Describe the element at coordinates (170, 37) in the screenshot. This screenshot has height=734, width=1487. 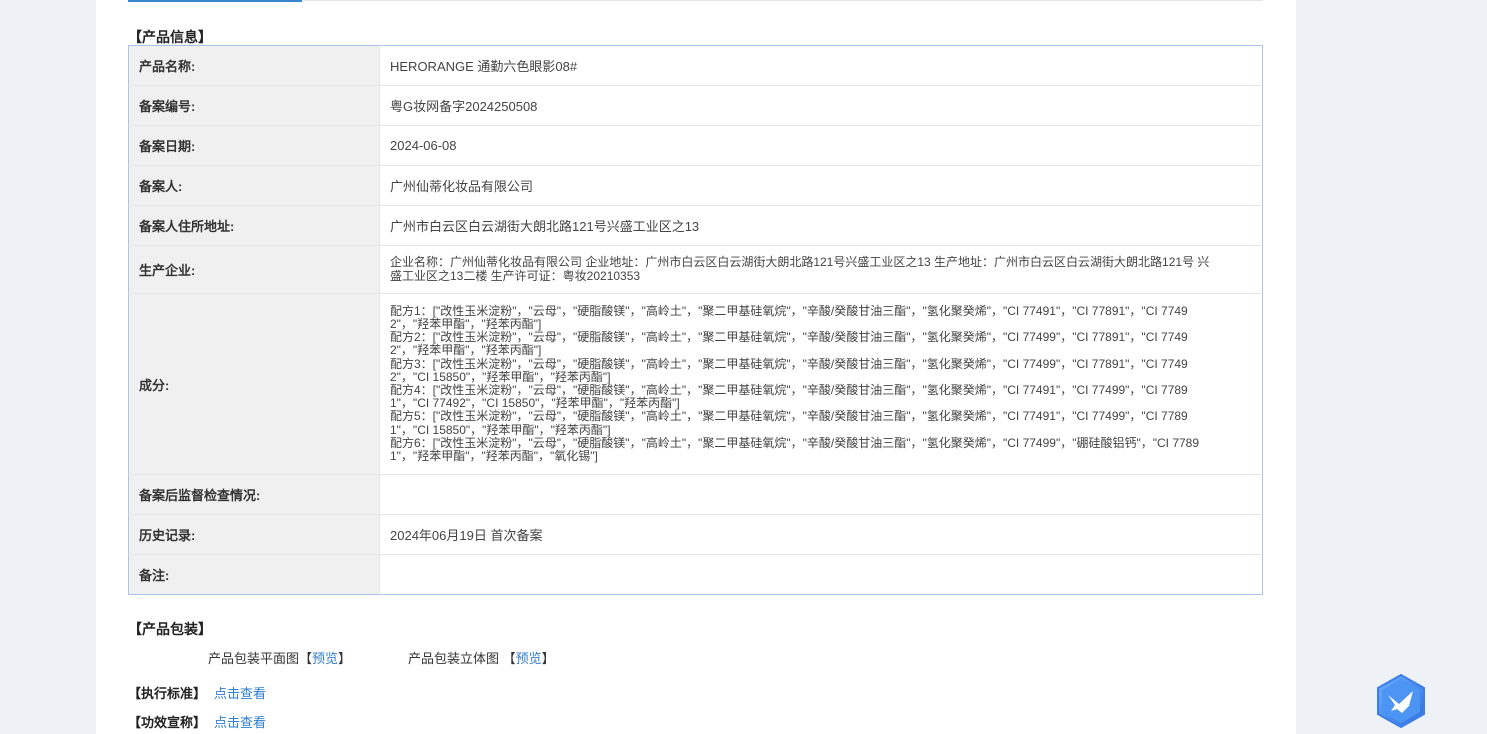
I see `product-info-title: 【产品信息】` at that location.